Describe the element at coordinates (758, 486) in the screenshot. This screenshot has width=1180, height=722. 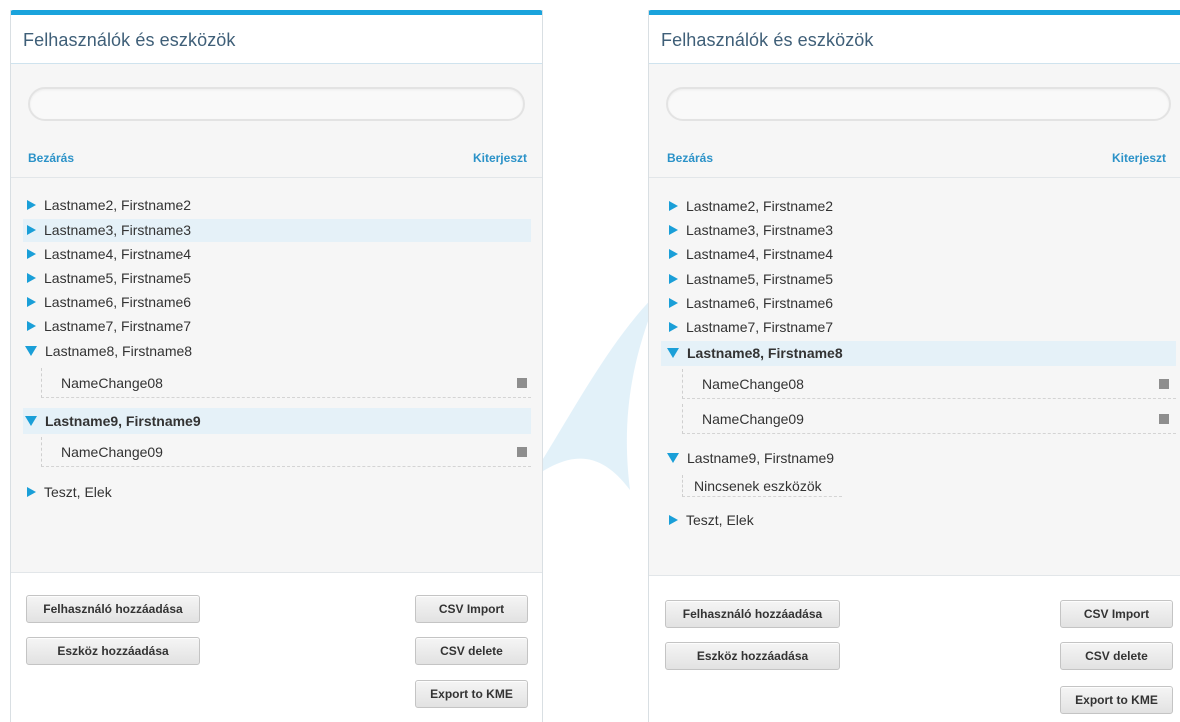
I see `no-devices-text: Nincsenek eszközök` at that location.